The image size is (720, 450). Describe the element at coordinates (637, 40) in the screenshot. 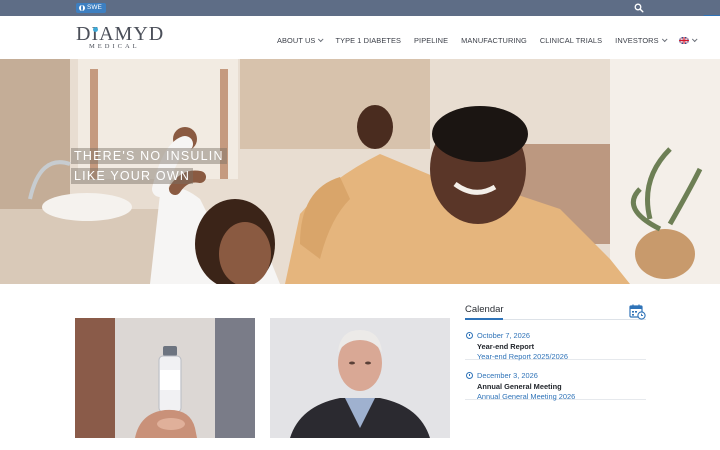

I see `nav-item-label: INVESTORS` at that location.